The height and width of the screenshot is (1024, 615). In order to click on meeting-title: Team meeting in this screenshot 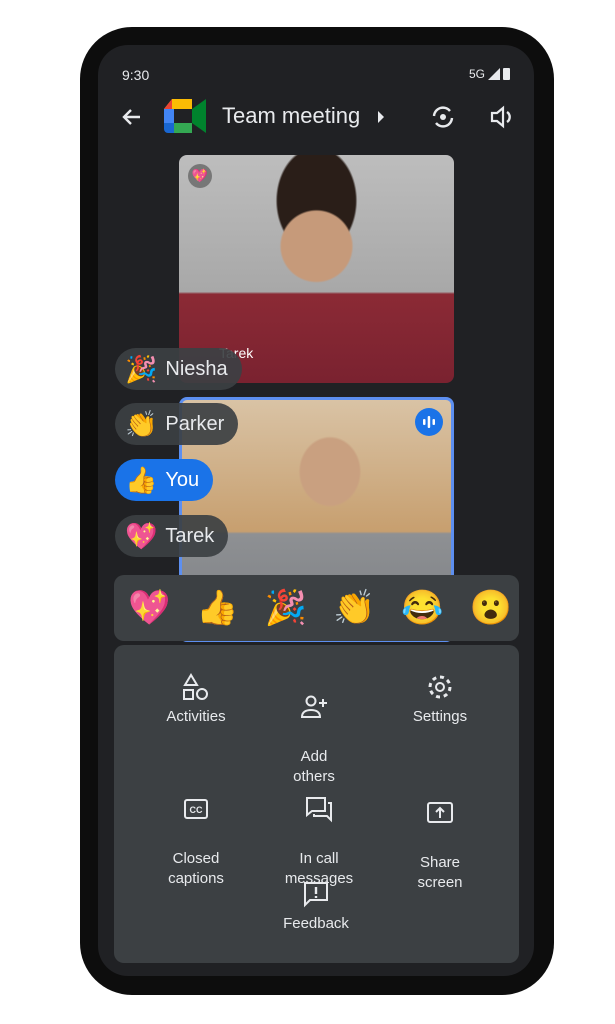, I will do `click(291, 116)`.